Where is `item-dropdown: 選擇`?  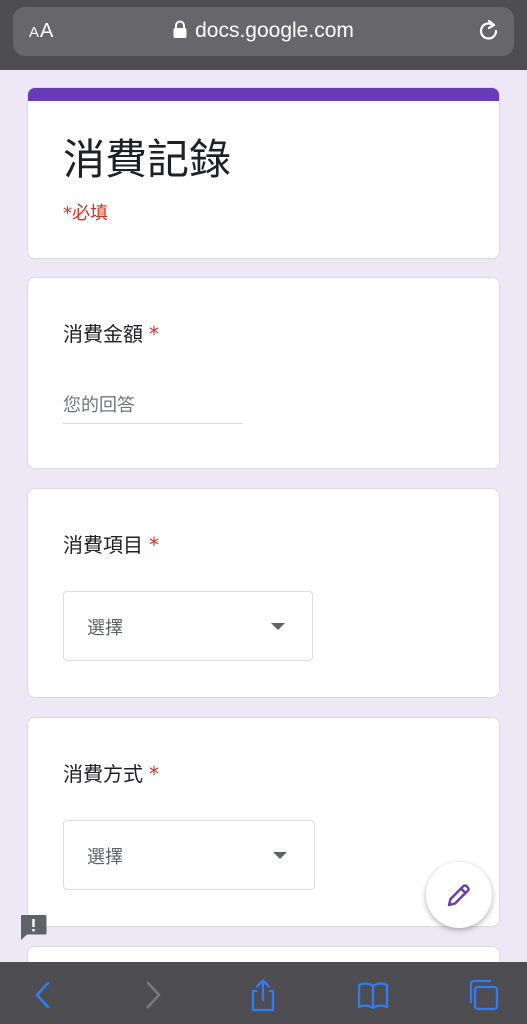
item-dropdown: 選擇 is located at coordinates (188, 626).